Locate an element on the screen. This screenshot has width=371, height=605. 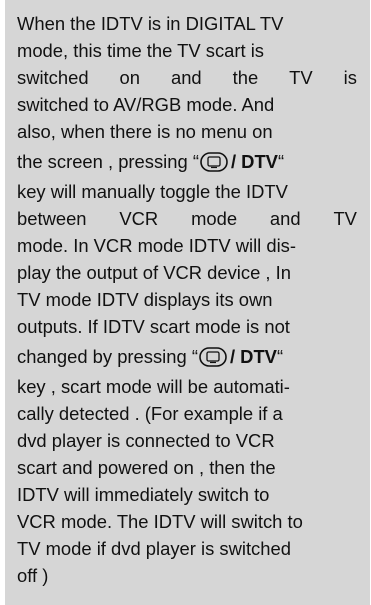
text-line: mode. In VCR mode IDTV will dis- is located at coordinates (157, 245).